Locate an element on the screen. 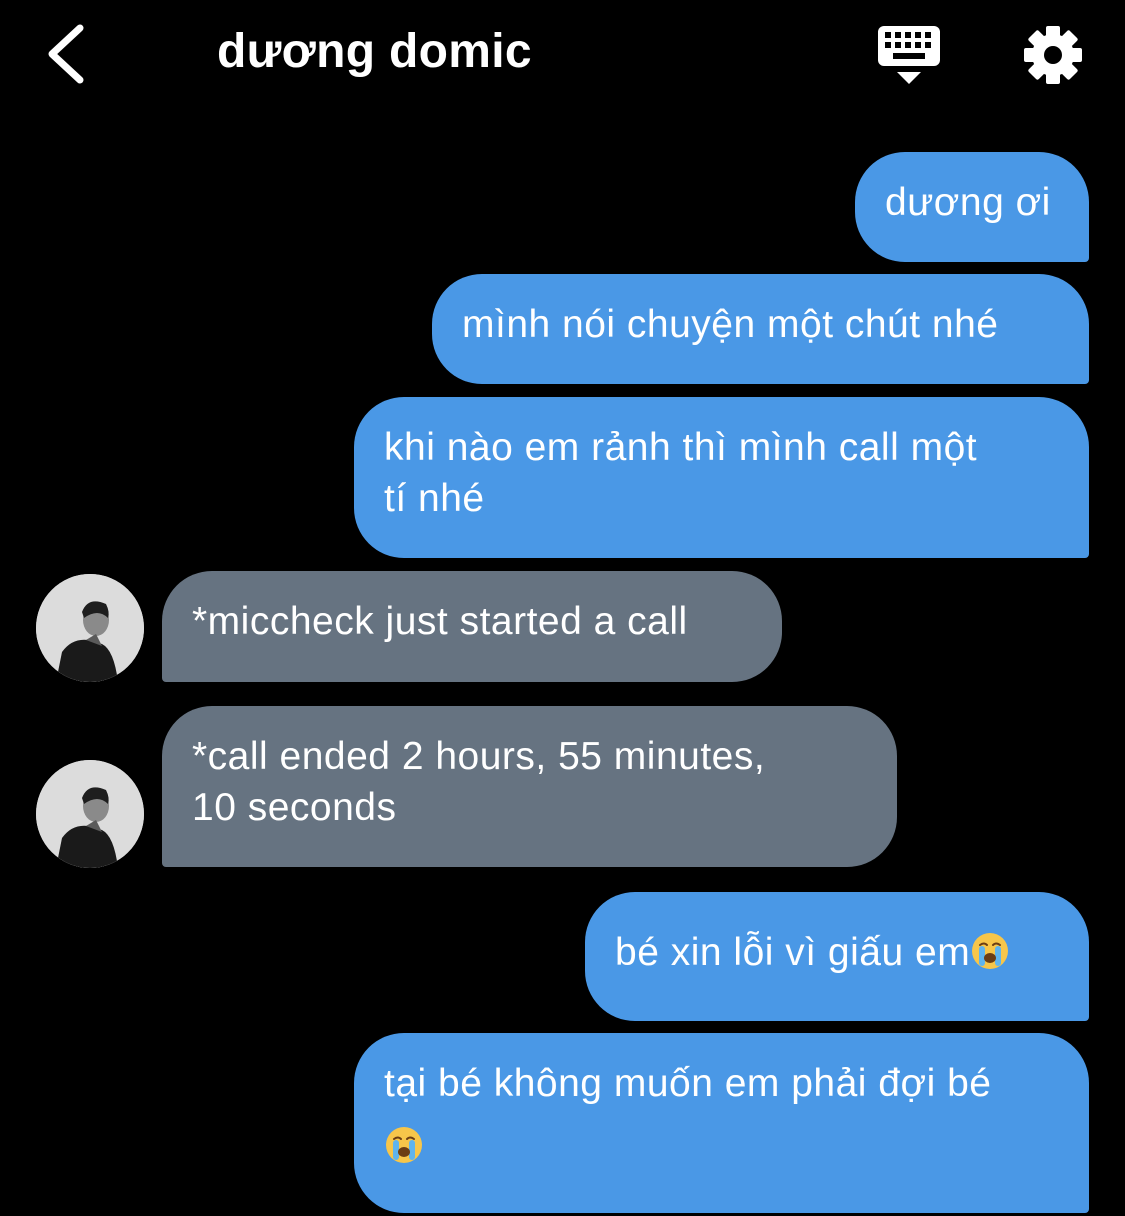  chevron-left-icon is located at coordinates (66, 54).